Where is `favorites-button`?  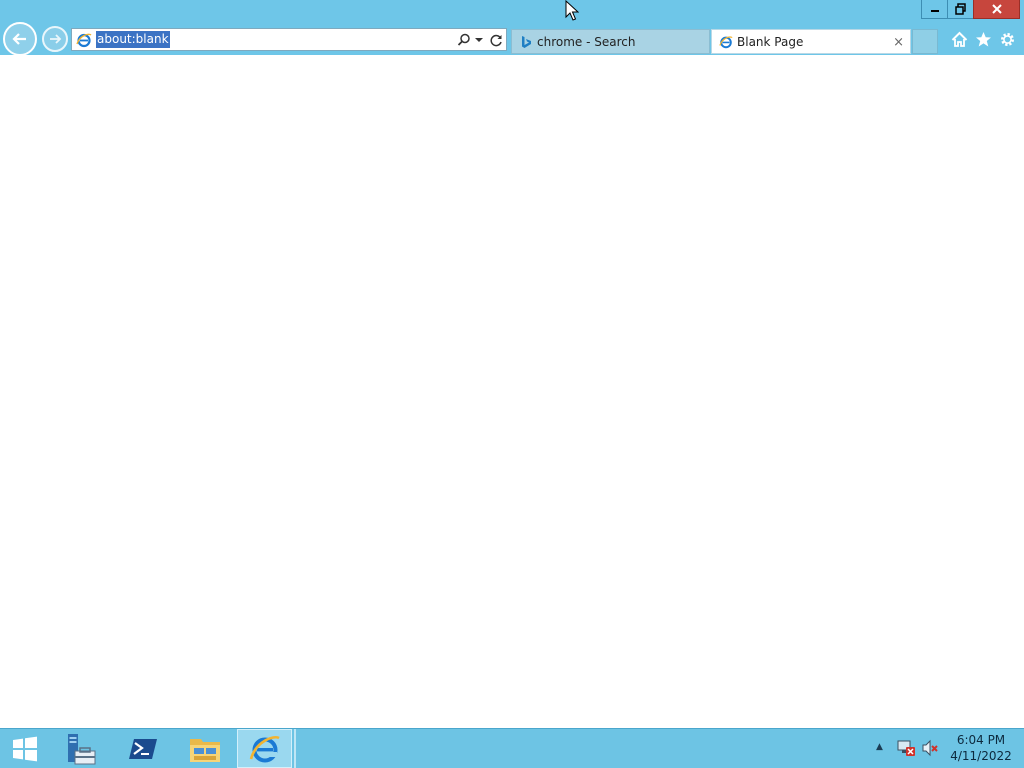
favorites-button is located at coordinates (983, 39).